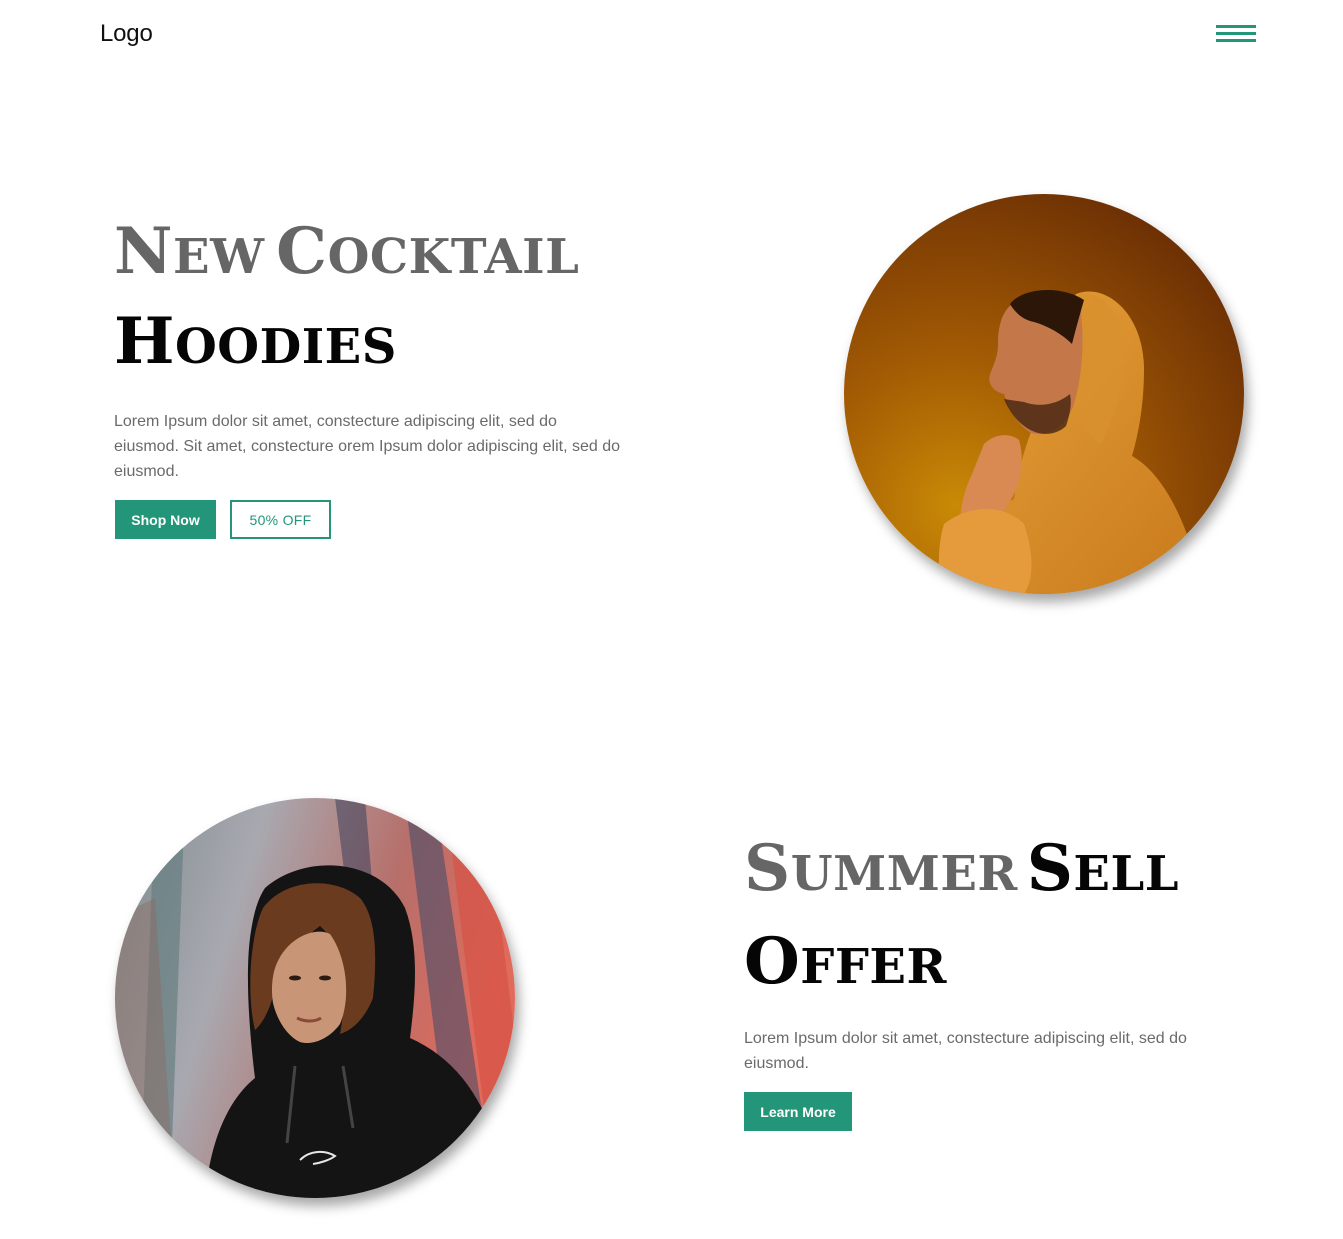 This screenshot has height=1239, width=1343. What do you see at coordinates (165, 519) in the screenshot?
I see `shop-now-button: Shop Now` at bounding box center [165, 519].